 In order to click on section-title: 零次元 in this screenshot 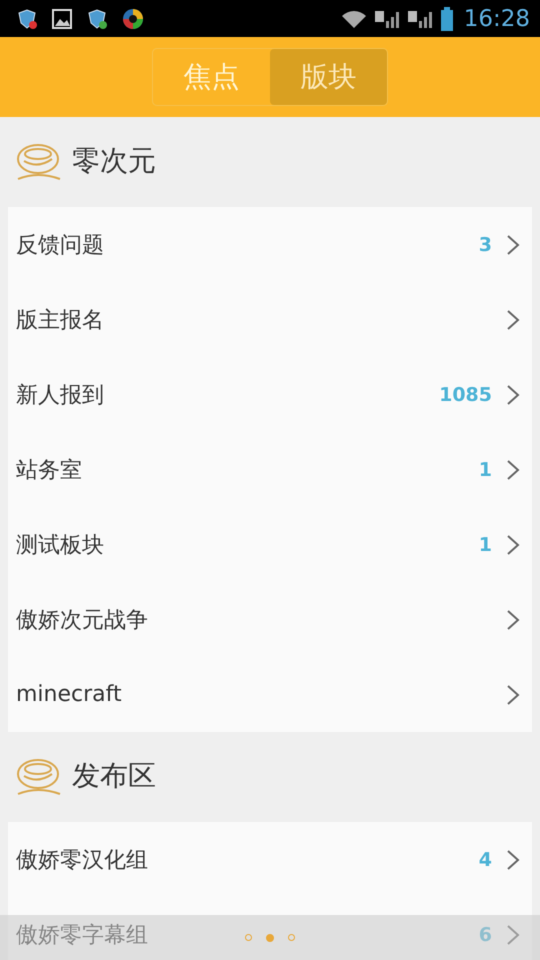, I will do `click(114, 161)`.